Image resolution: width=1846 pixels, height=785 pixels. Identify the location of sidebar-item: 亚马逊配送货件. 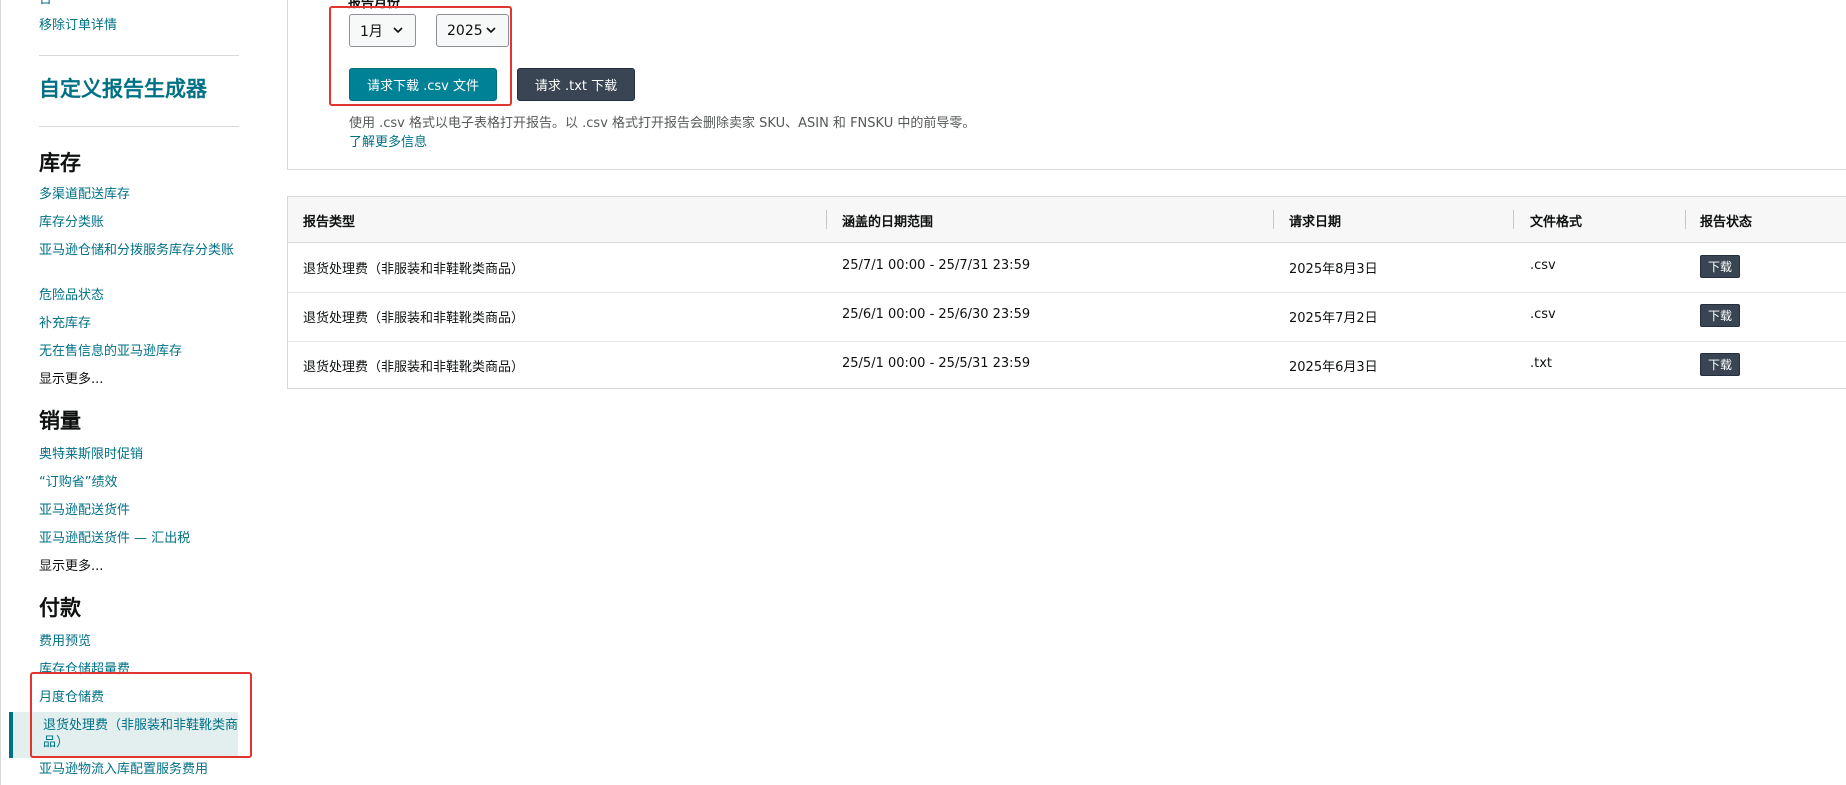
(84, 511).